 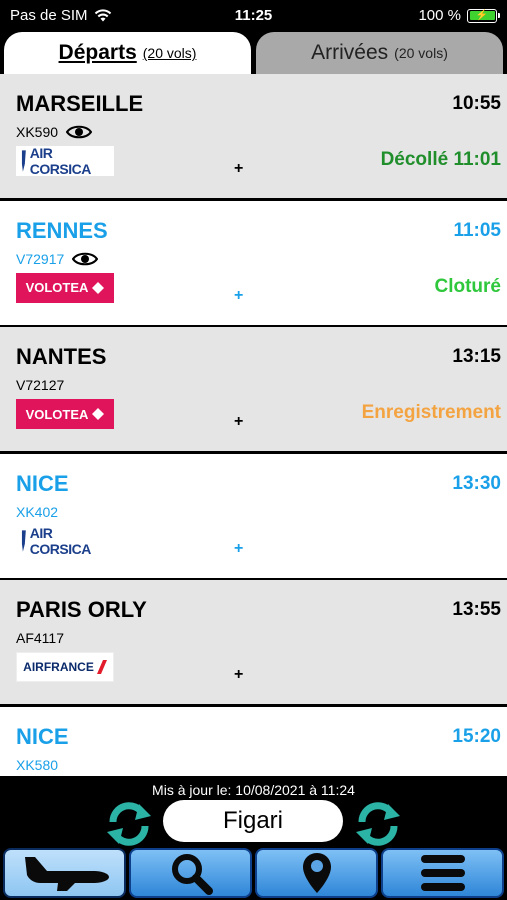 I want to click on flight-number-row: XK402, so click(x=37, y=512).